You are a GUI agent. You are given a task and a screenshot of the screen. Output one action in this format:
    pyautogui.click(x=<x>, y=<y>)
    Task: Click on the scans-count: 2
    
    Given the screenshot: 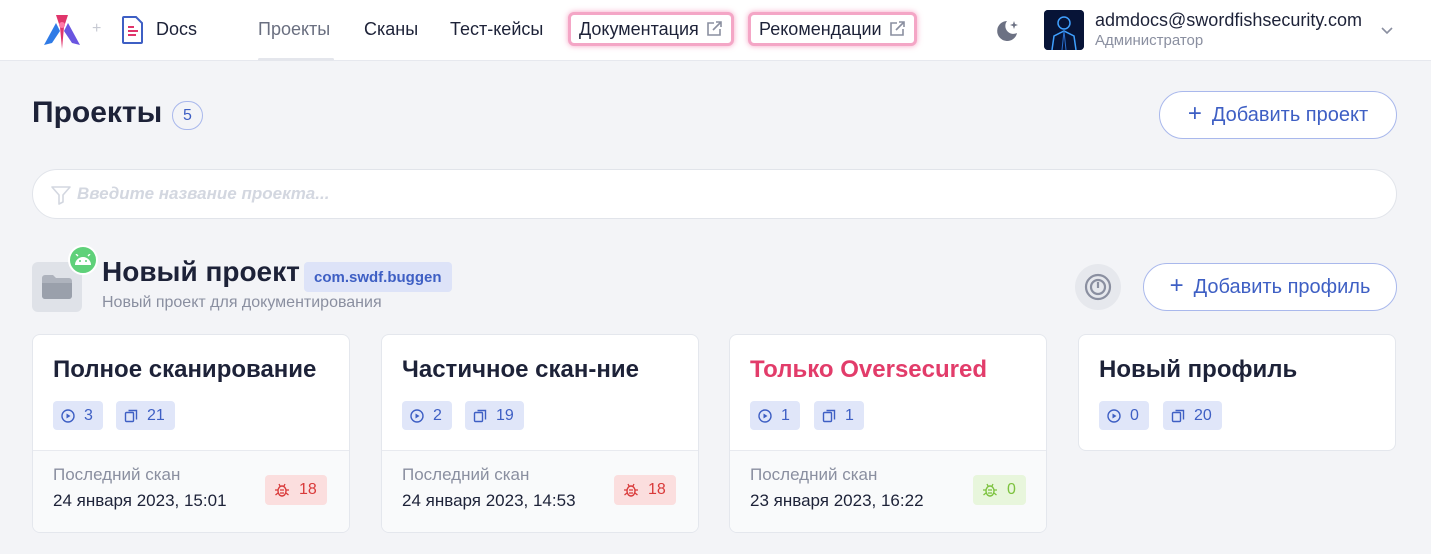 What is the action you would take?
    pyautogui.click(x=437, y=415)
    